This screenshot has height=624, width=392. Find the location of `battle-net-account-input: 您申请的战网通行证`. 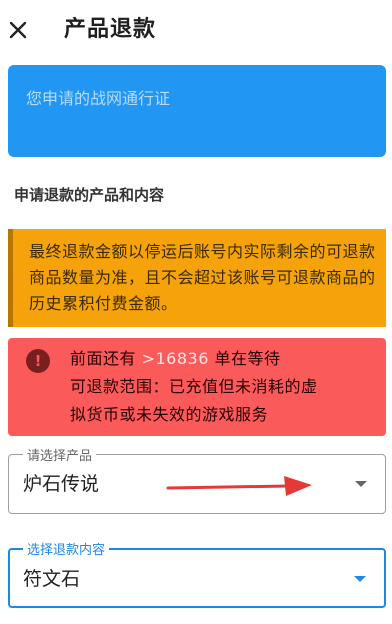

battle-net-account-input: 您申请的战网通行证 is located at coordinates (197, 111).